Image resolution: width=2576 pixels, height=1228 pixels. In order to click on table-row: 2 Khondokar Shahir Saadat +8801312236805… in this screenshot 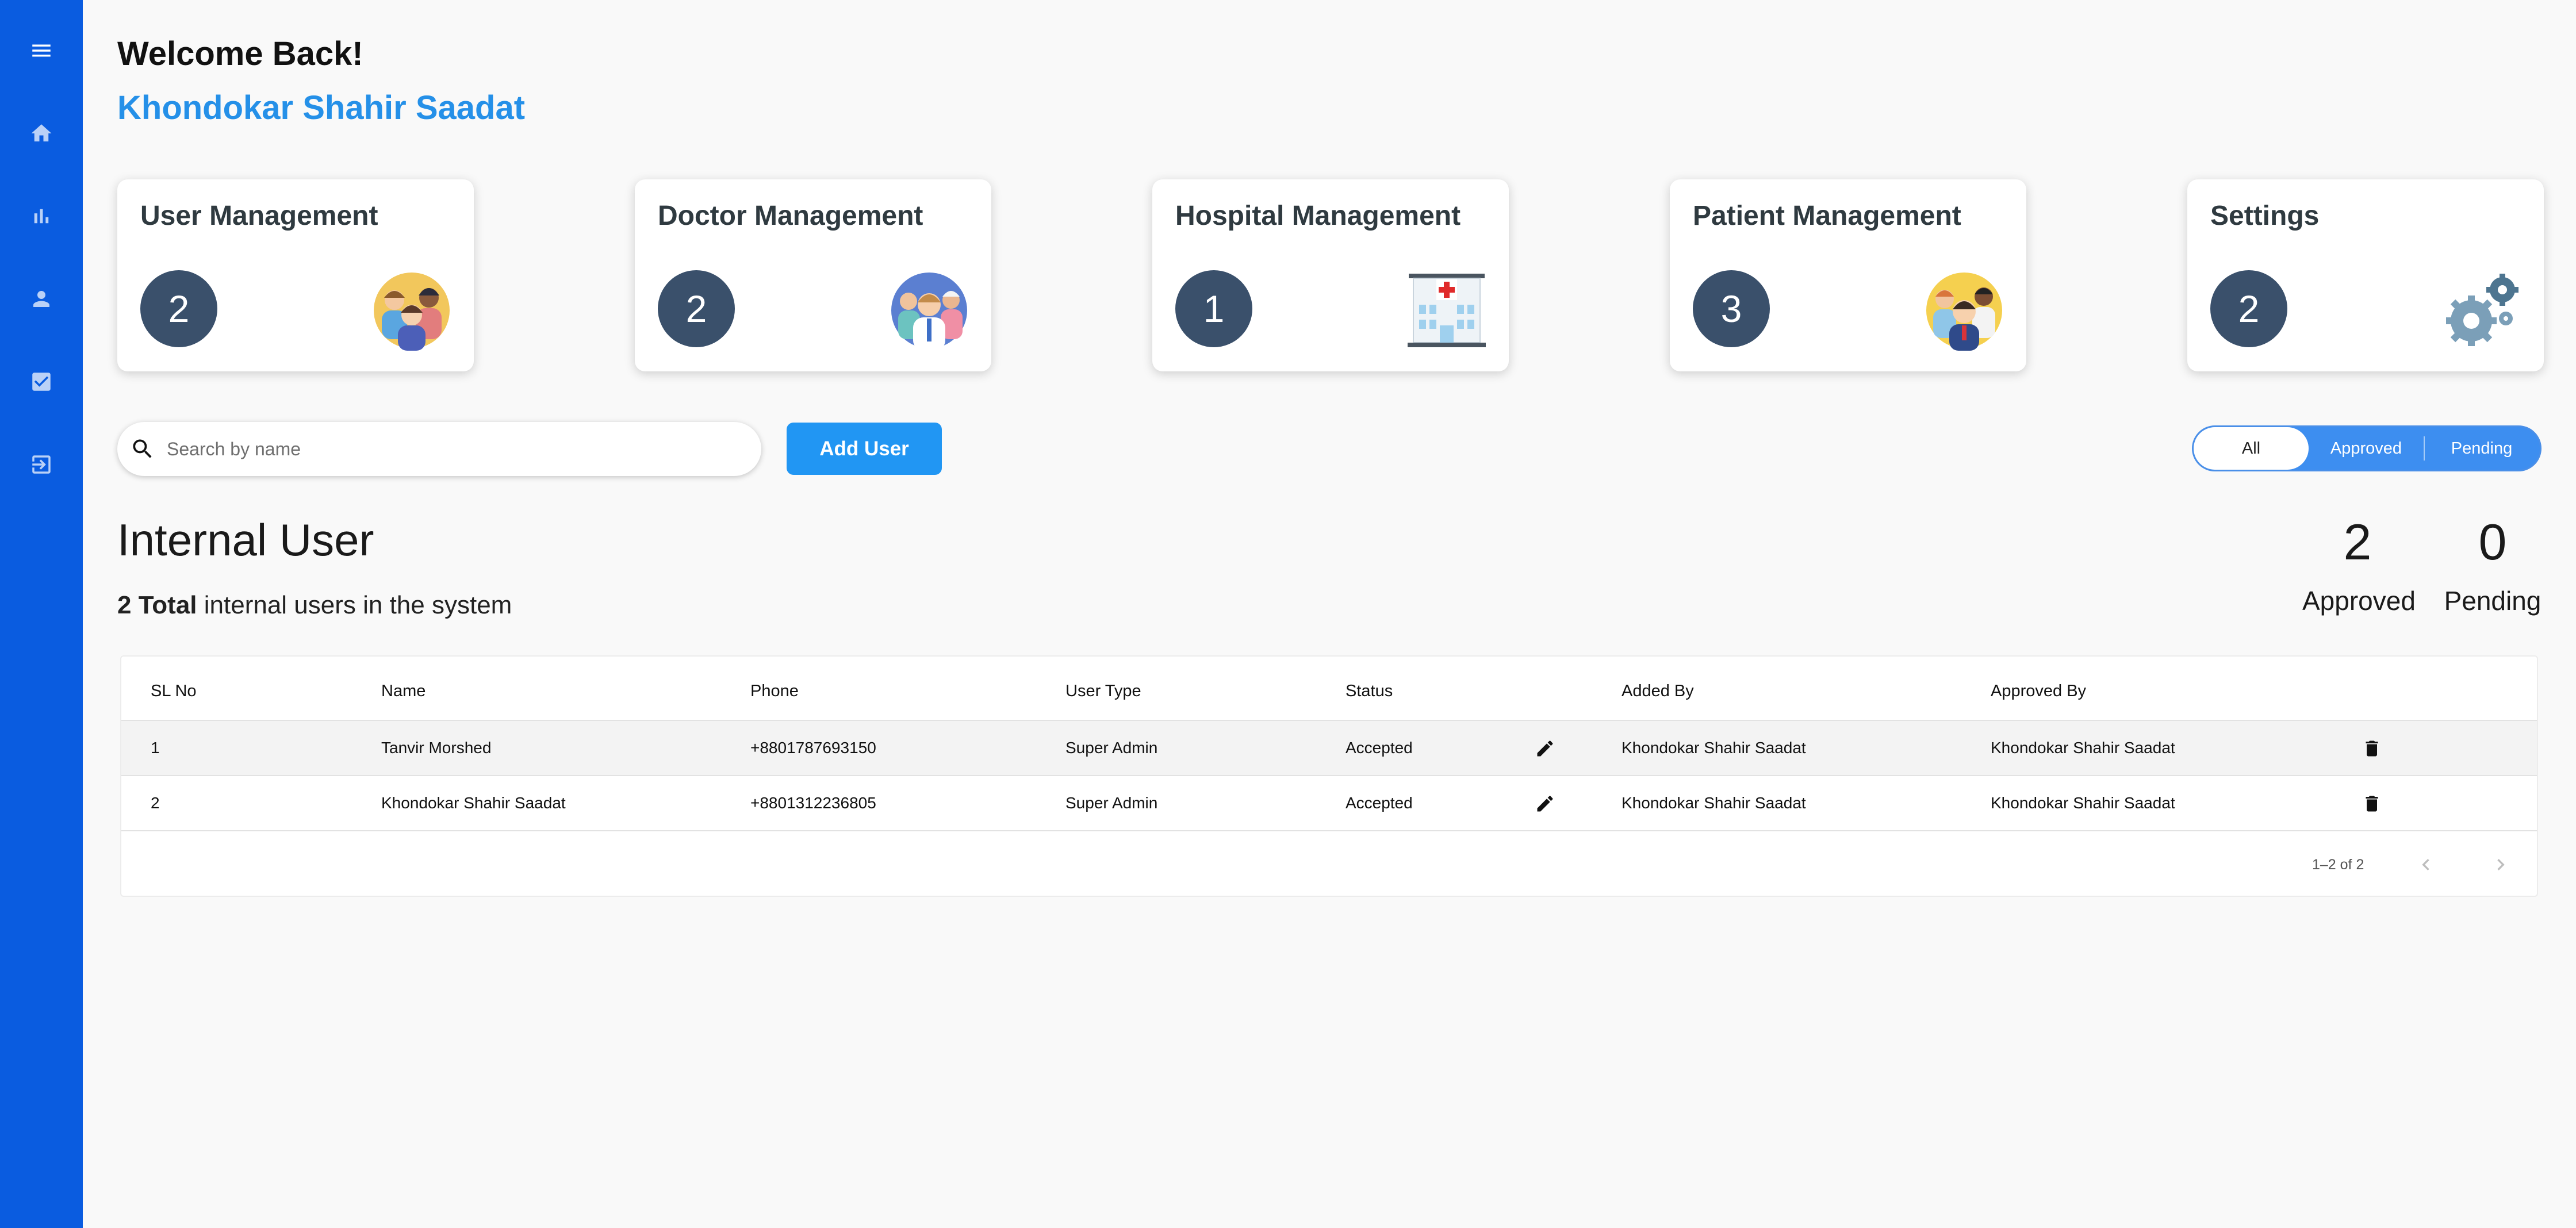, I will do `click(1329, 804)`.